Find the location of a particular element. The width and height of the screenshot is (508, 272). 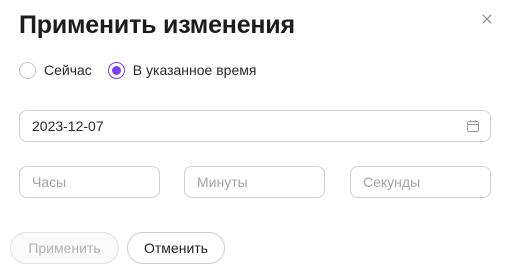

date-input is located at coordinates (249, 126).